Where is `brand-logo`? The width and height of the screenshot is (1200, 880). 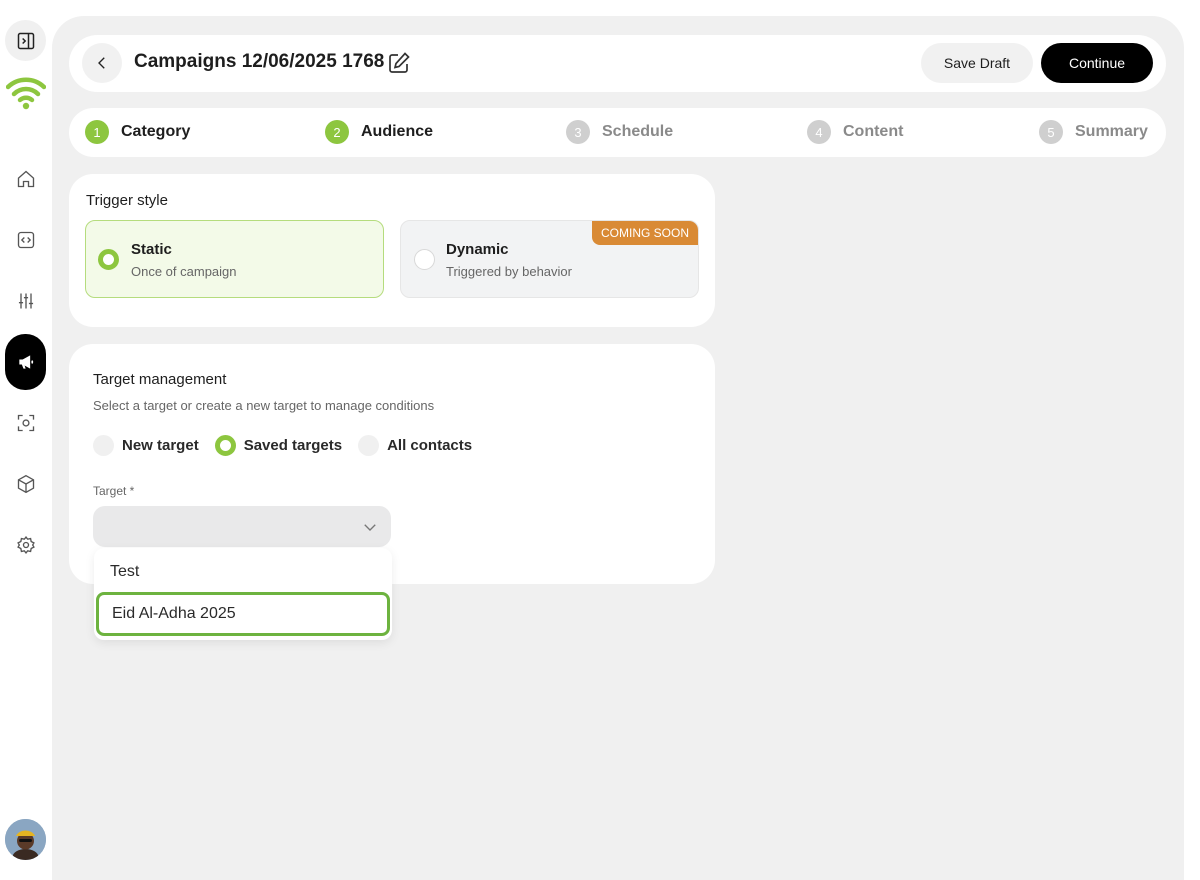 brand-logo is located at coordinates (25, 92).